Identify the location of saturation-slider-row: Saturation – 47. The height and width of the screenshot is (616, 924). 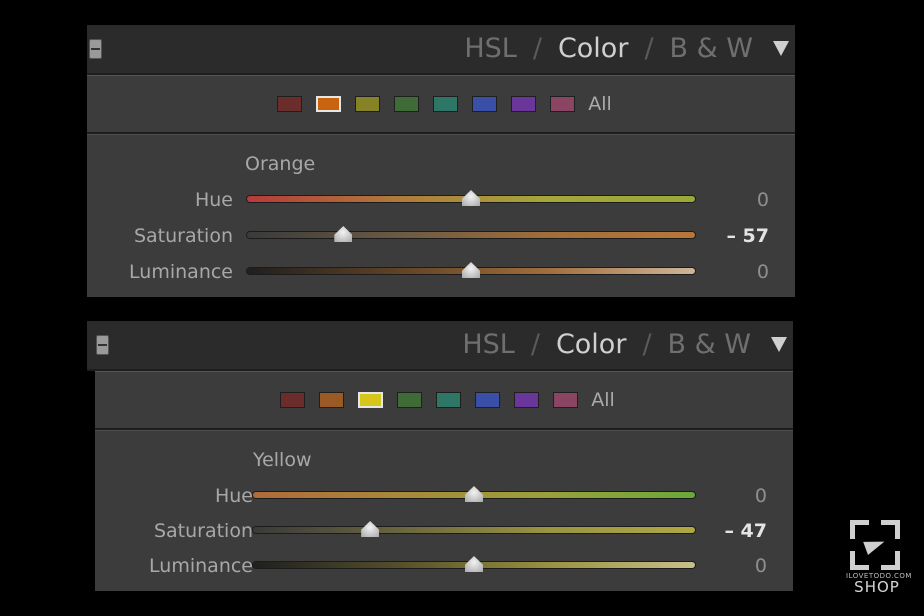
(444, 530).